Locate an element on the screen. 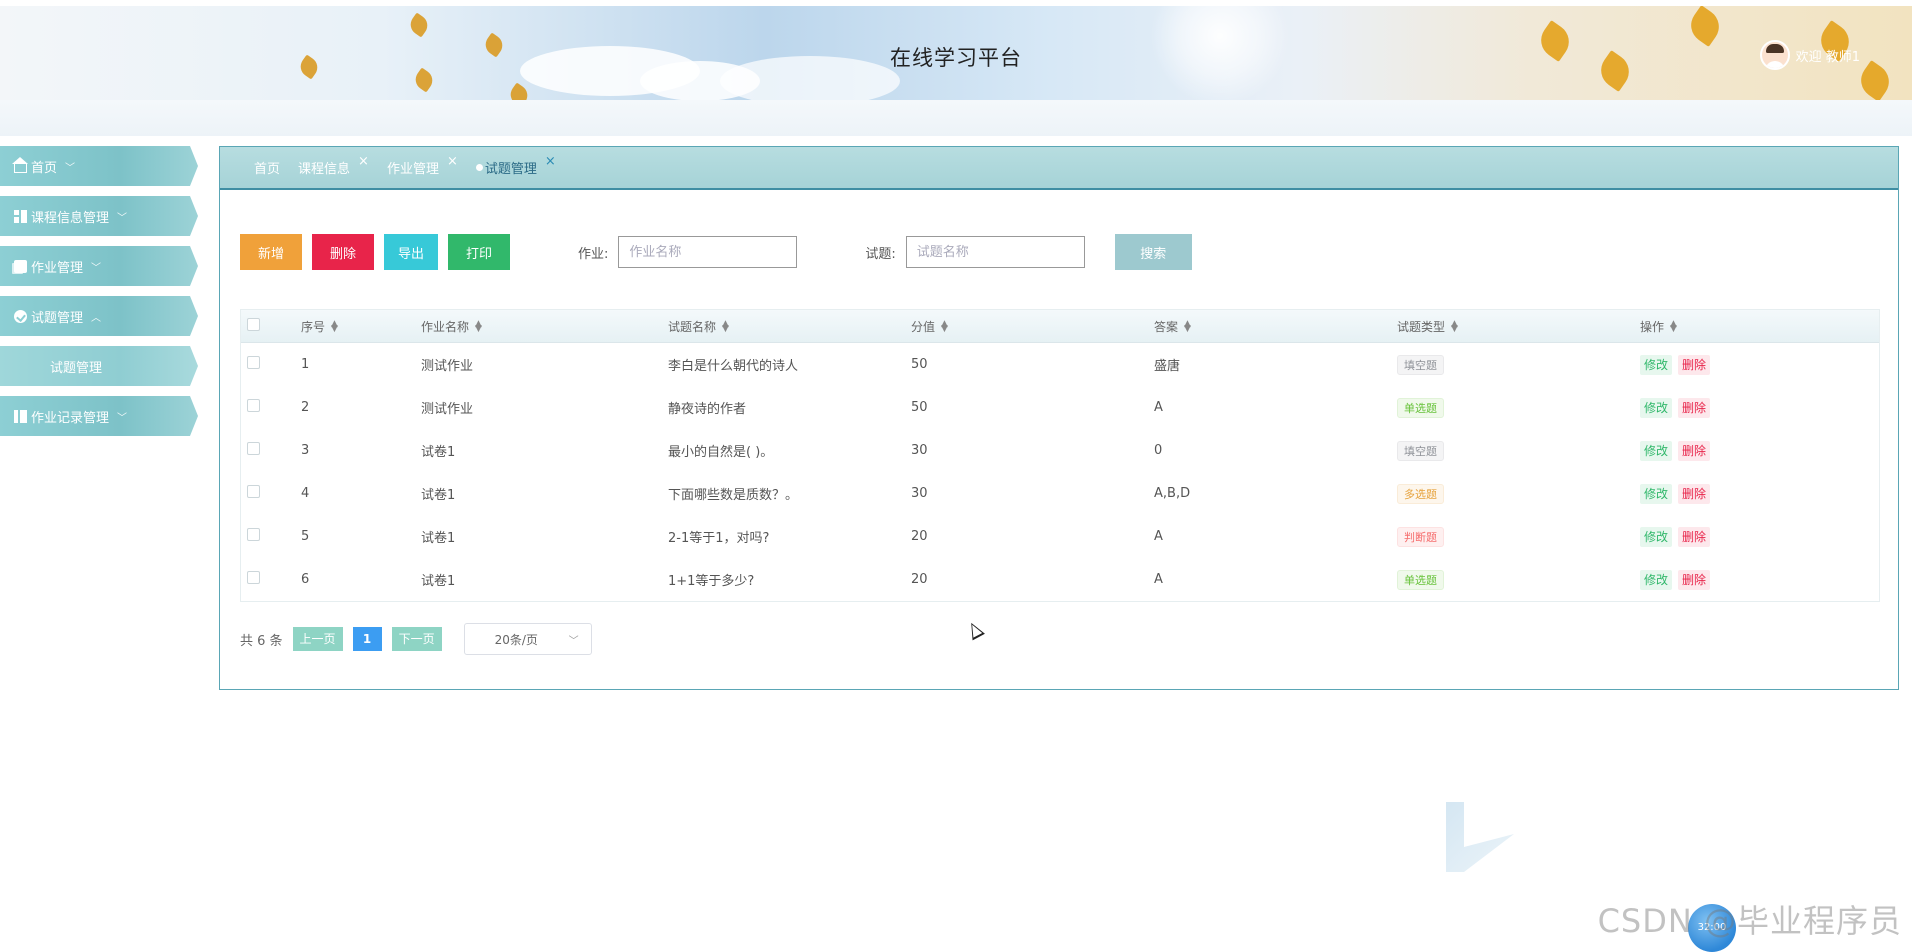  cell-seq: 2 is located at coordinates (305, 407).